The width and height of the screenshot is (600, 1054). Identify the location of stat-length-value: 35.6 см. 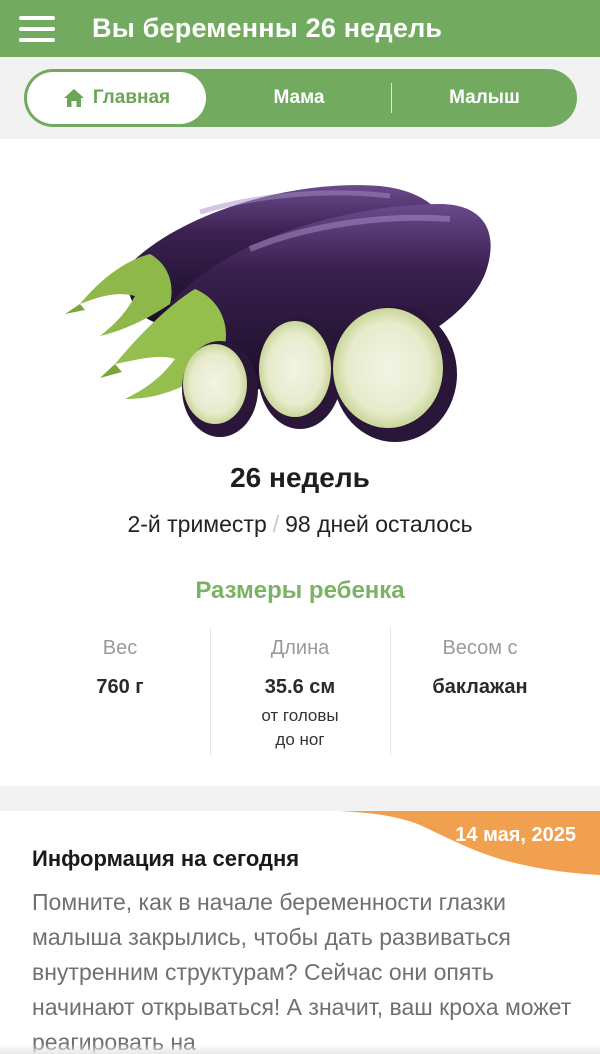
(300, 687).